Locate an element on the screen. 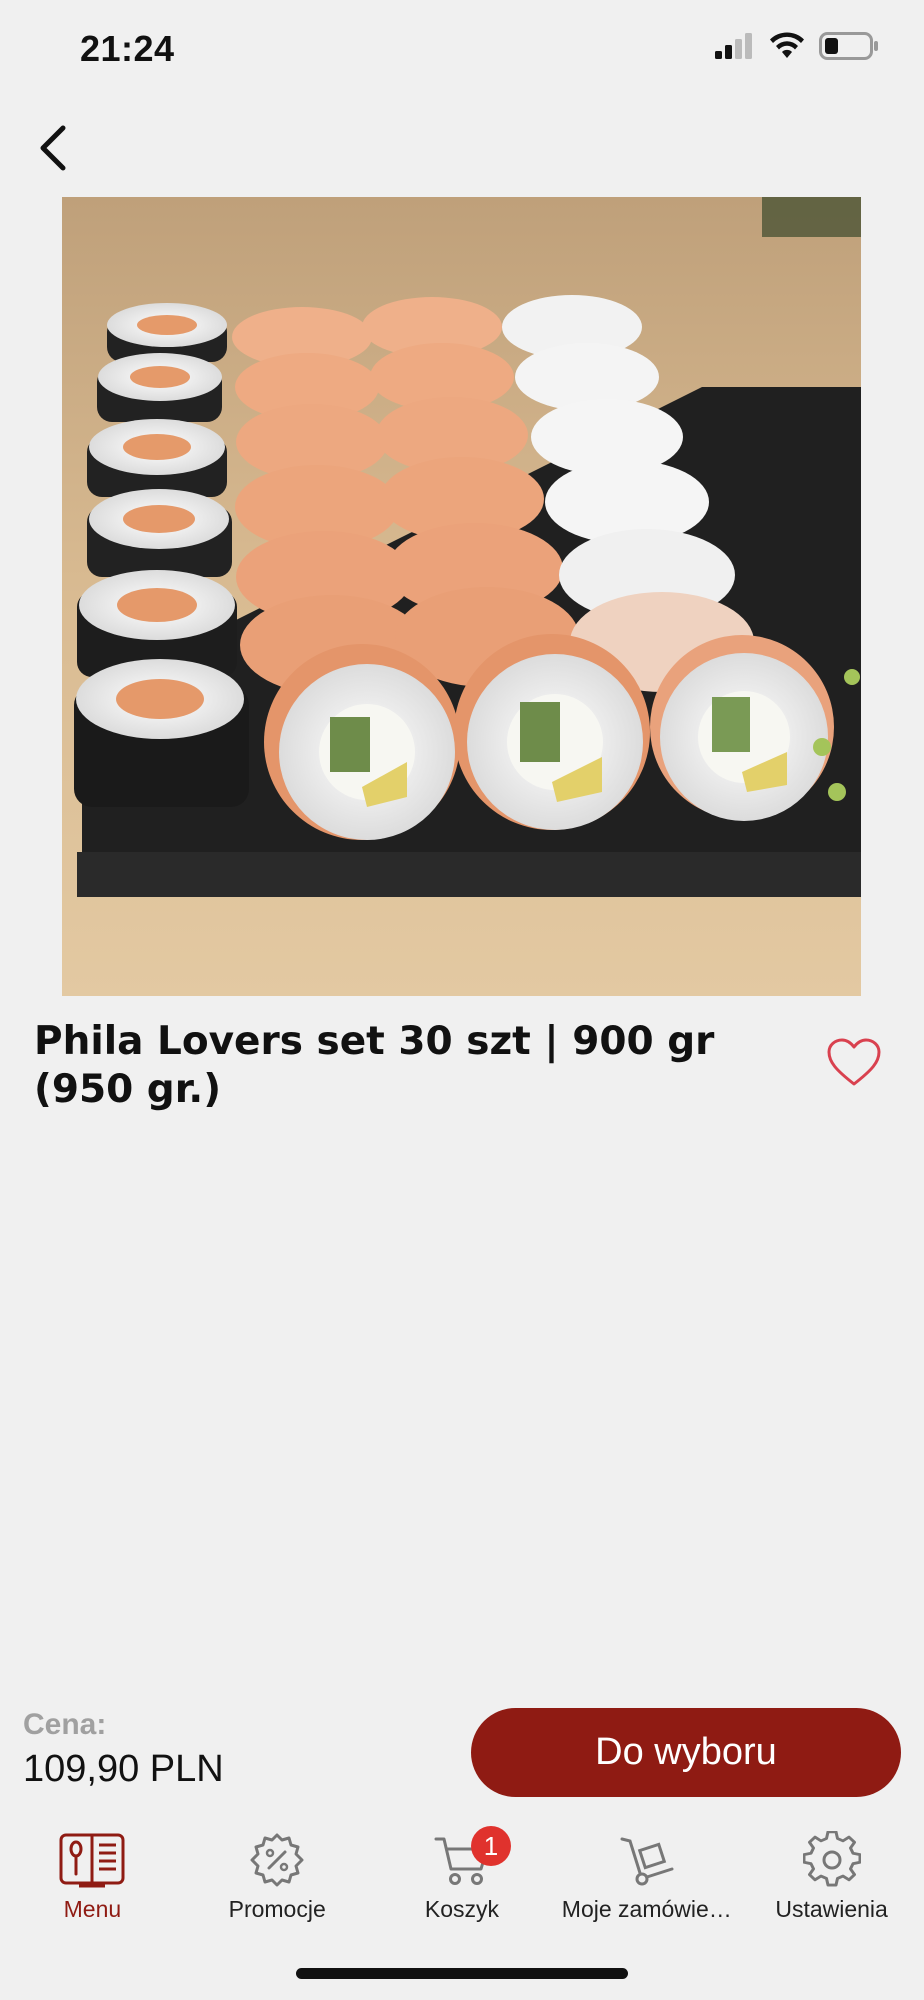  back-button is located at coordinates (52, 148).